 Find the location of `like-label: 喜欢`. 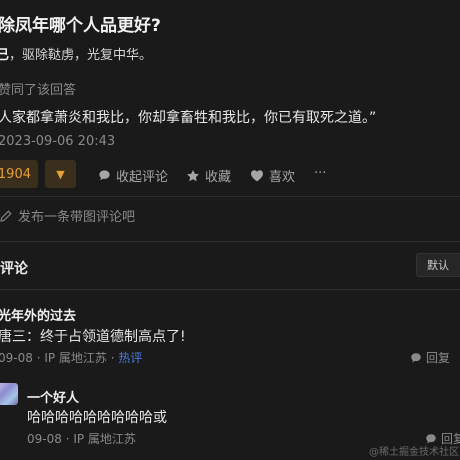

like-label: 喜欢 is located at coordinates (282, 177).